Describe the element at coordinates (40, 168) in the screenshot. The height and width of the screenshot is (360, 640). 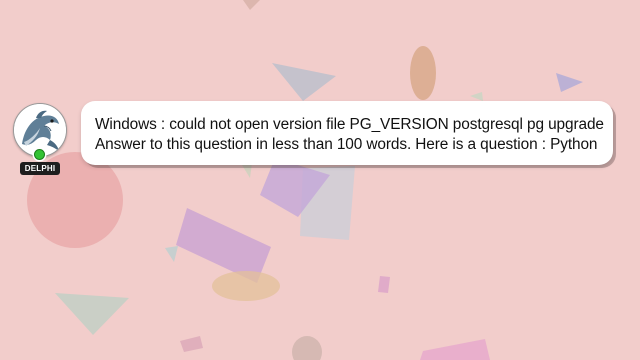
I see `bot-name-label: DELPHI` at that location.